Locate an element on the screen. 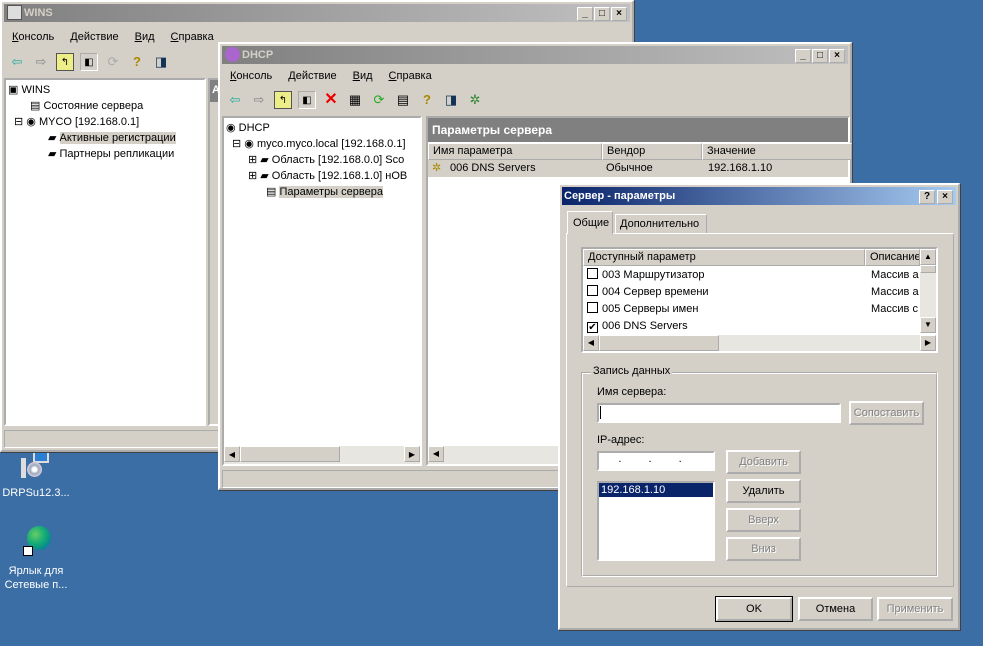 The height and width of the screenshot is (646, 983). server-name-input is located at coordinates (719, 413).